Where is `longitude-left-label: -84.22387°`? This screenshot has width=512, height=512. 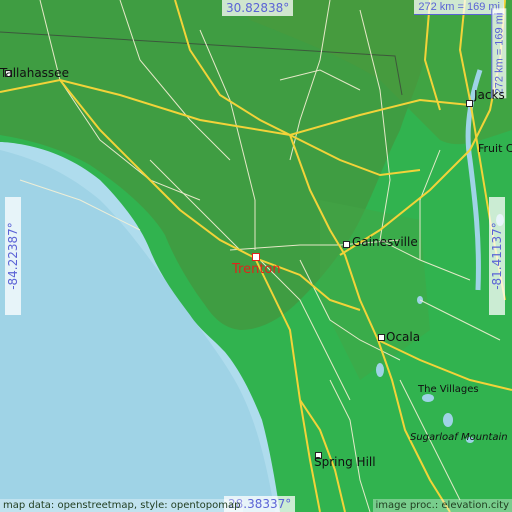 longitude-left-label: -84.22387° is located at coordinates (13, 256).